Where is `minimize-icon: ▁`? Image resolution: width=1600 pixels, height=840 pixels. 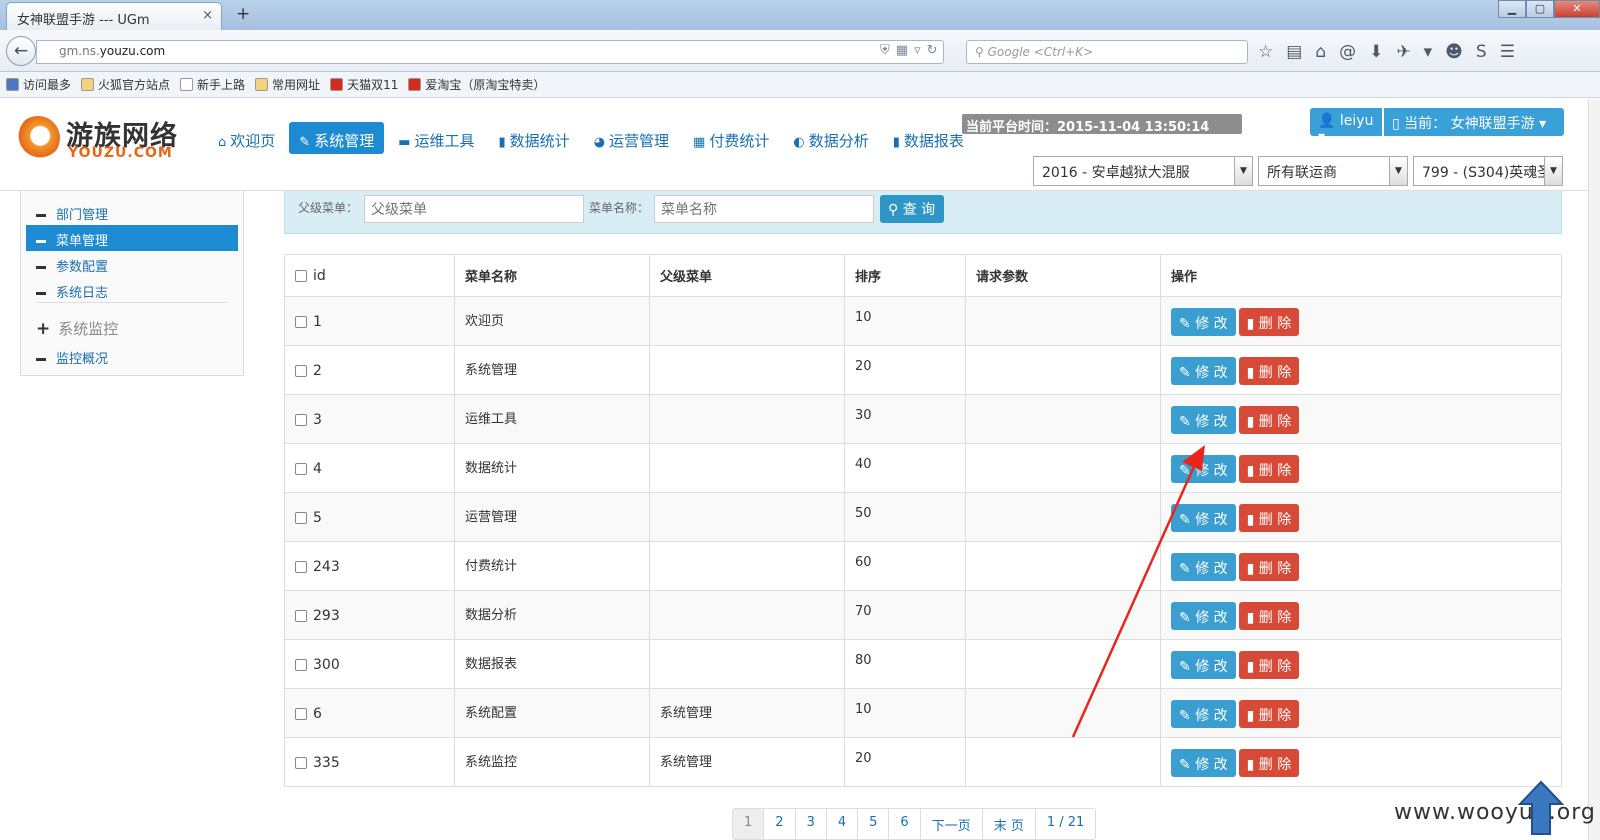
minimize-icon: ▁ is located at coordinates (1512, 9).